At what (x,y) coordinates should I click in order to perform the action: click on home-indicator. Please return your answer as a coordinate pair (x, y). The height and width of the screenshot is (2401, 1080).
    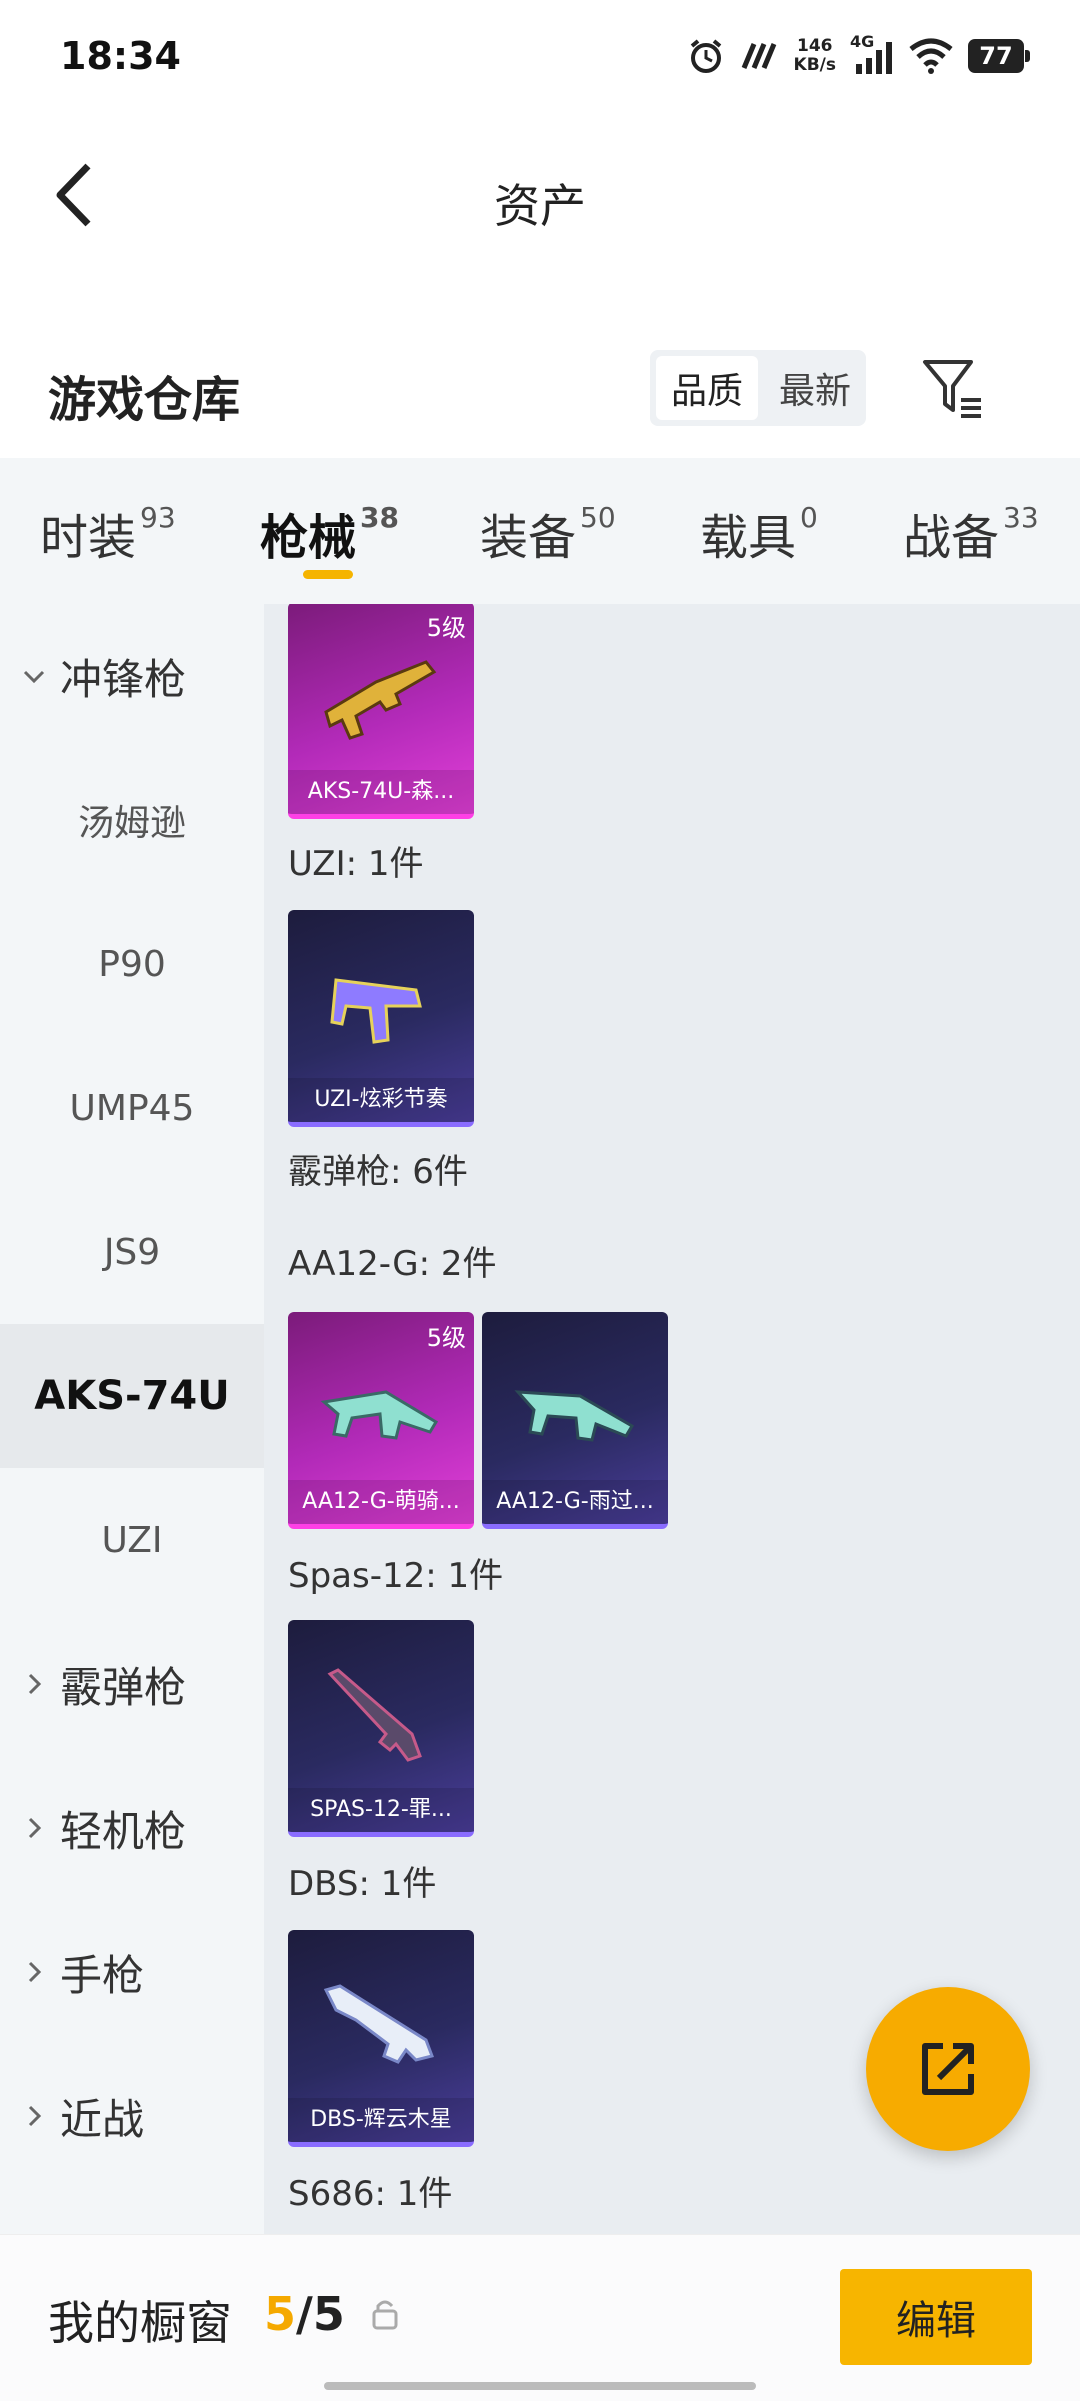
    Looking at the image, I should click on (540, 2386).